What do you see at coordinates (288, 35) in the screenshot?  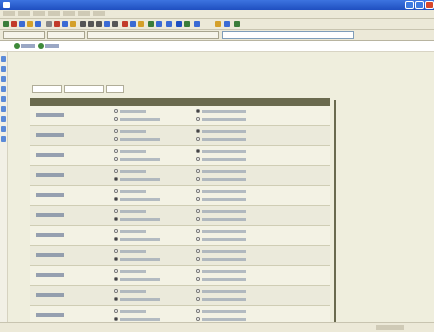 I see `url-field` at bounding box center [288, 35].